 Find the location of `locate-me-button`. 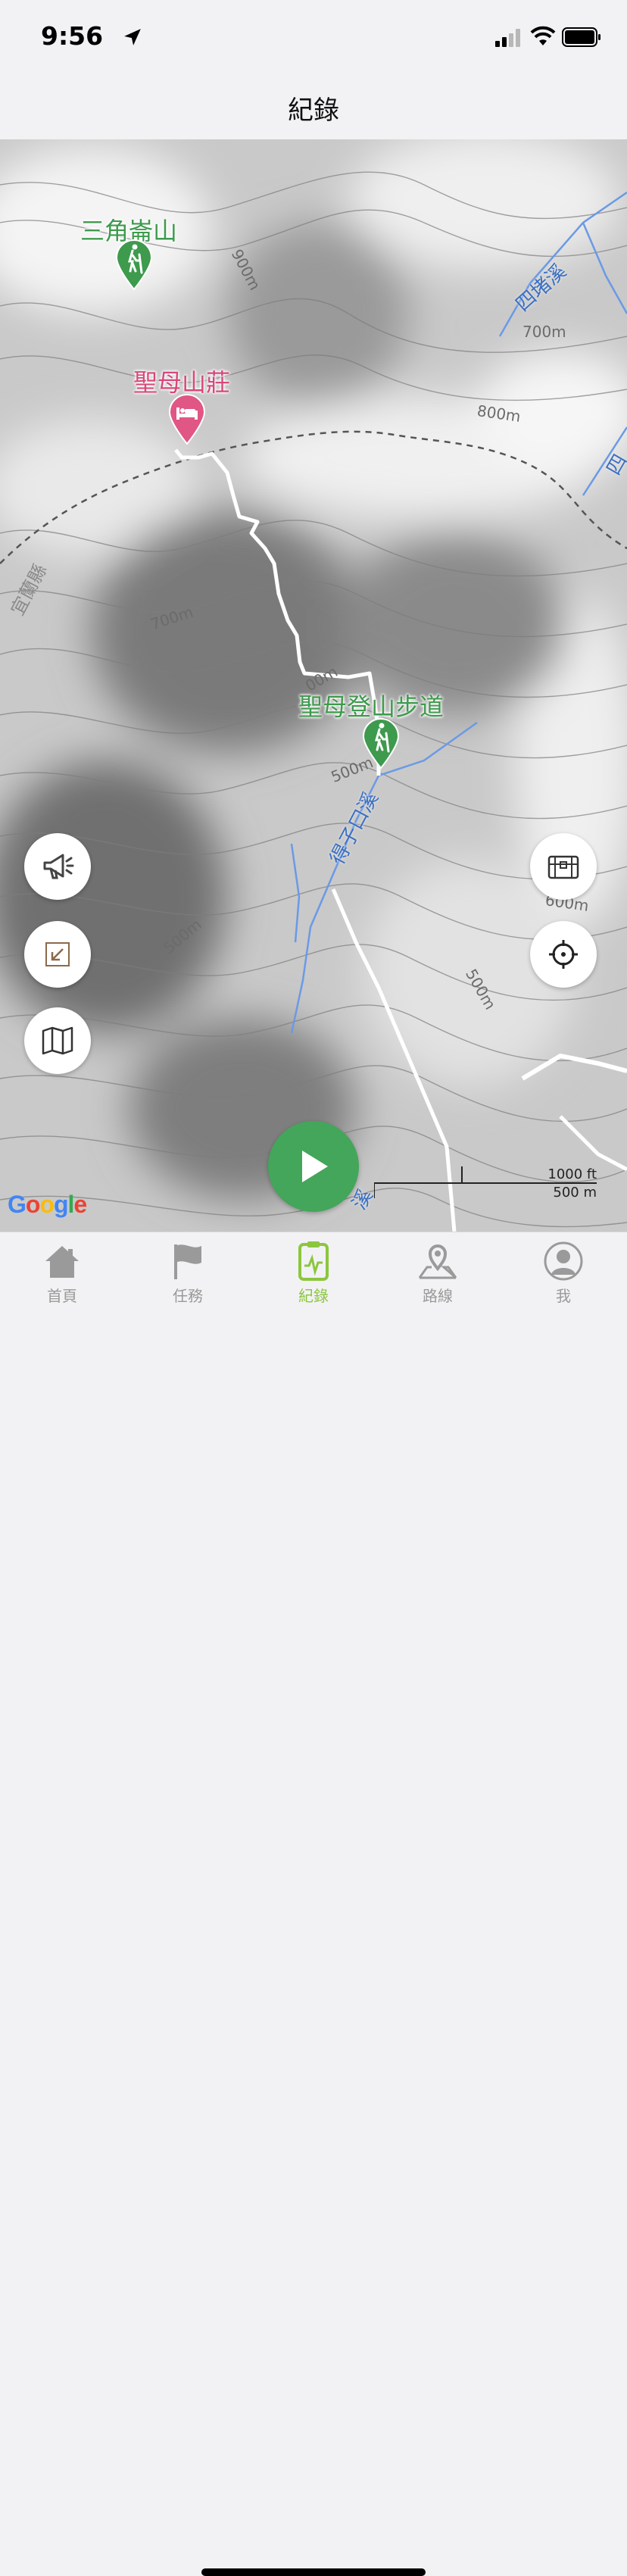

locate-me-button is located at coordinates (564, 955).